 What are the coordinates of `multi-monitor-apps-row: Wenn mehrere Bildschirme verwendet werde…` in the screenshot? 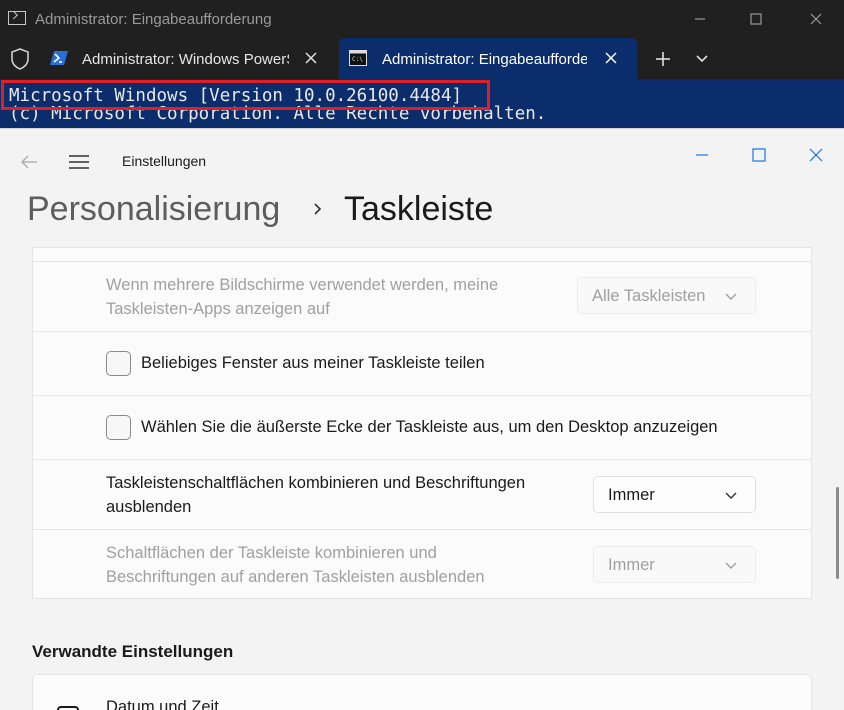 It's located at (422, 296).